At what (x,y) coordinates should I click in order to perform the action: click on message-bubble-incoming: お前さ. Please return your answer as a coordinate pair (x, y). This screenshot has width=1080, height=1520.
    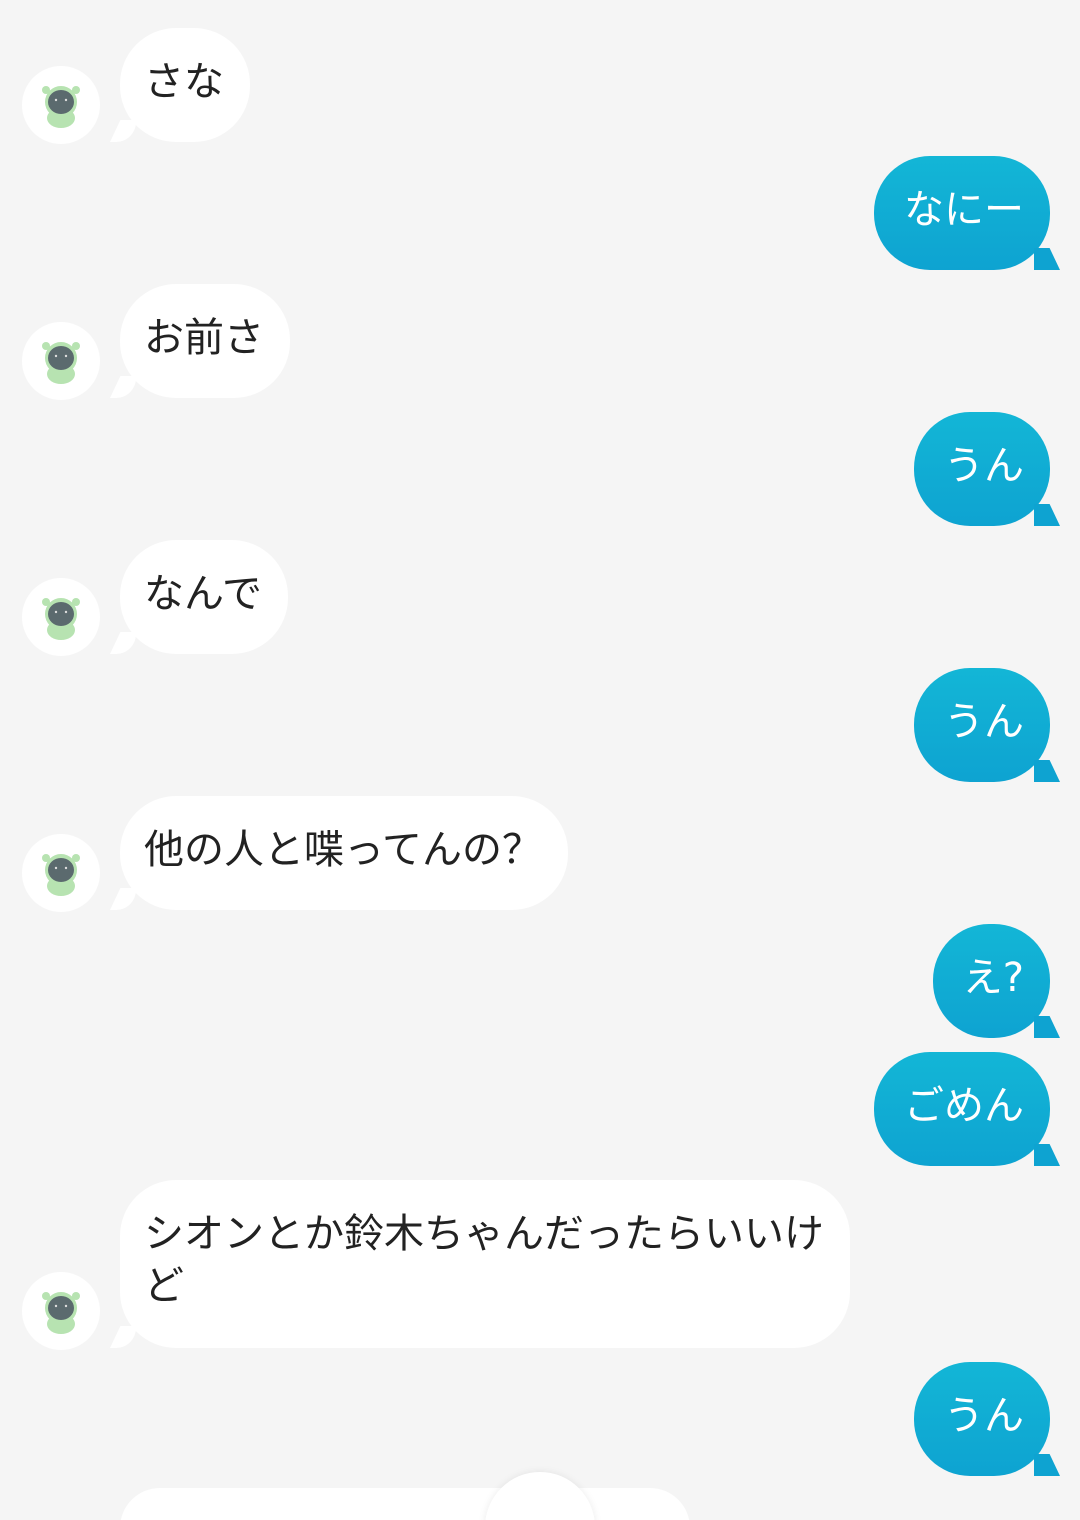
    Looking at the image, I should click on (205, 341).